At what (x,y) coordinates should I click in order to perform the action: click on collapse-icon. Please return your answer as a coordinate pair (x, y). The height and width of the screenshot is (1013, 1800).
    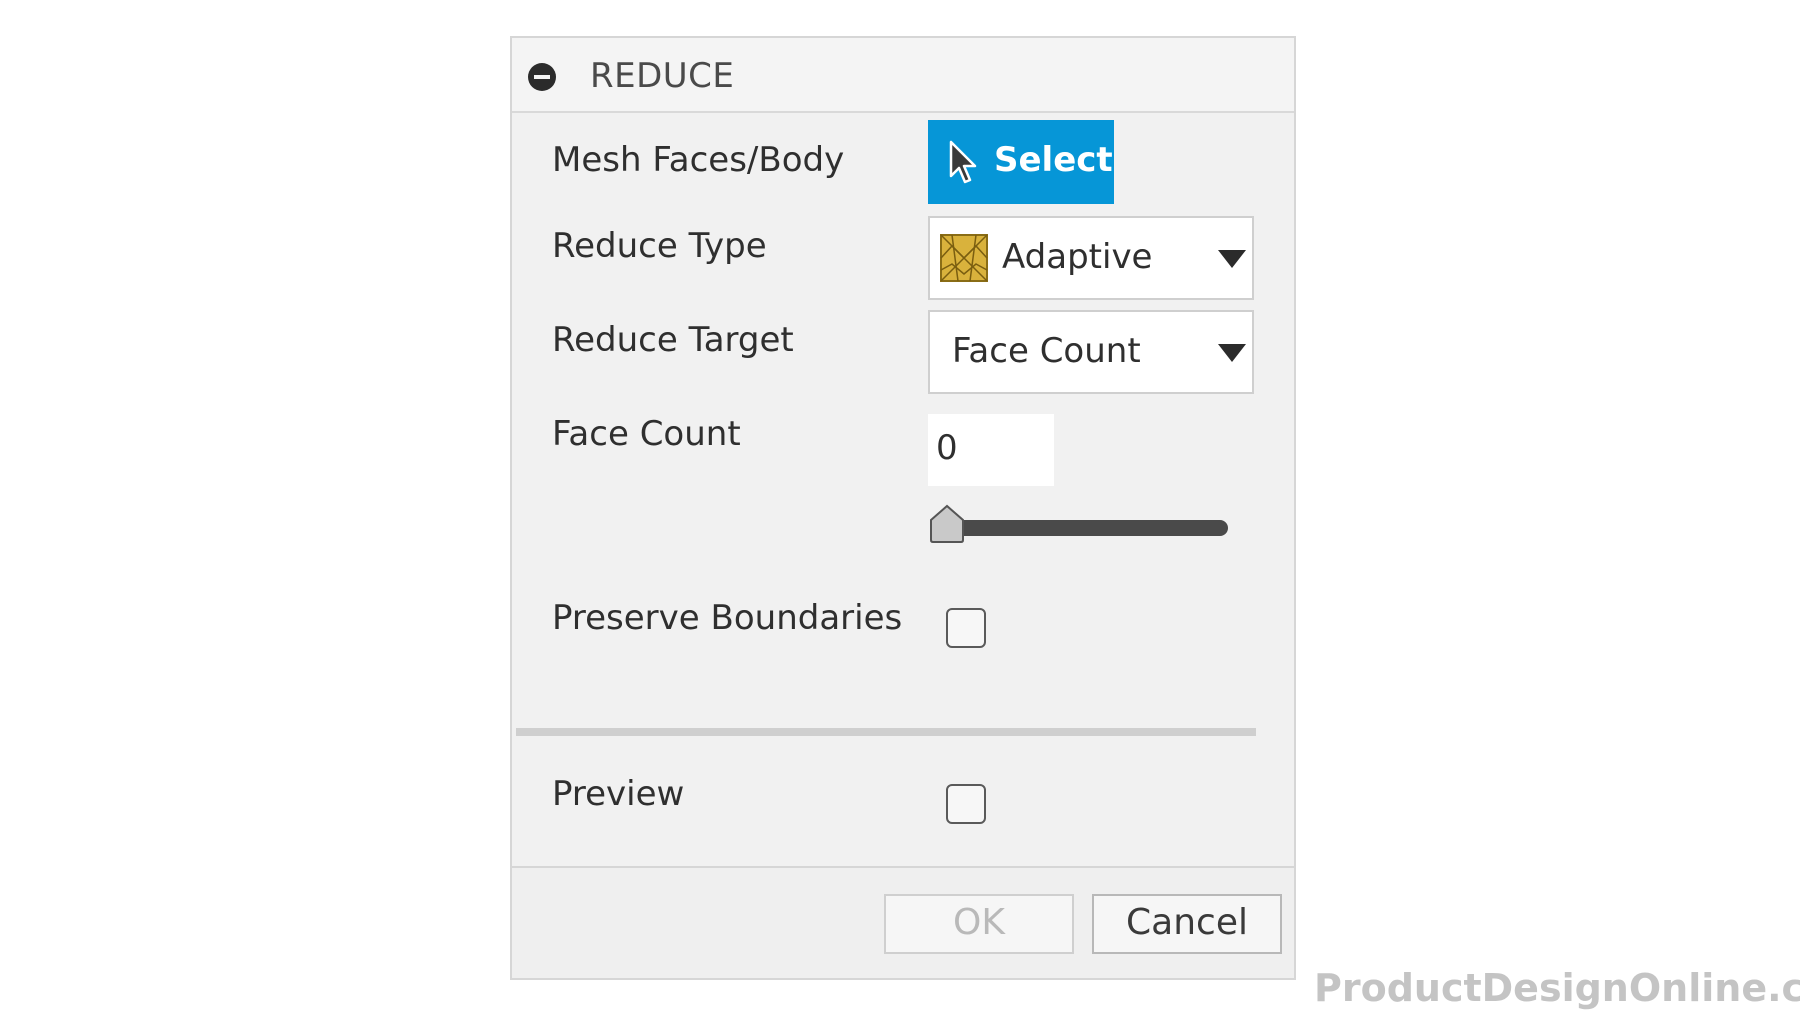
    Looking at the image, I should click on (542, 77).